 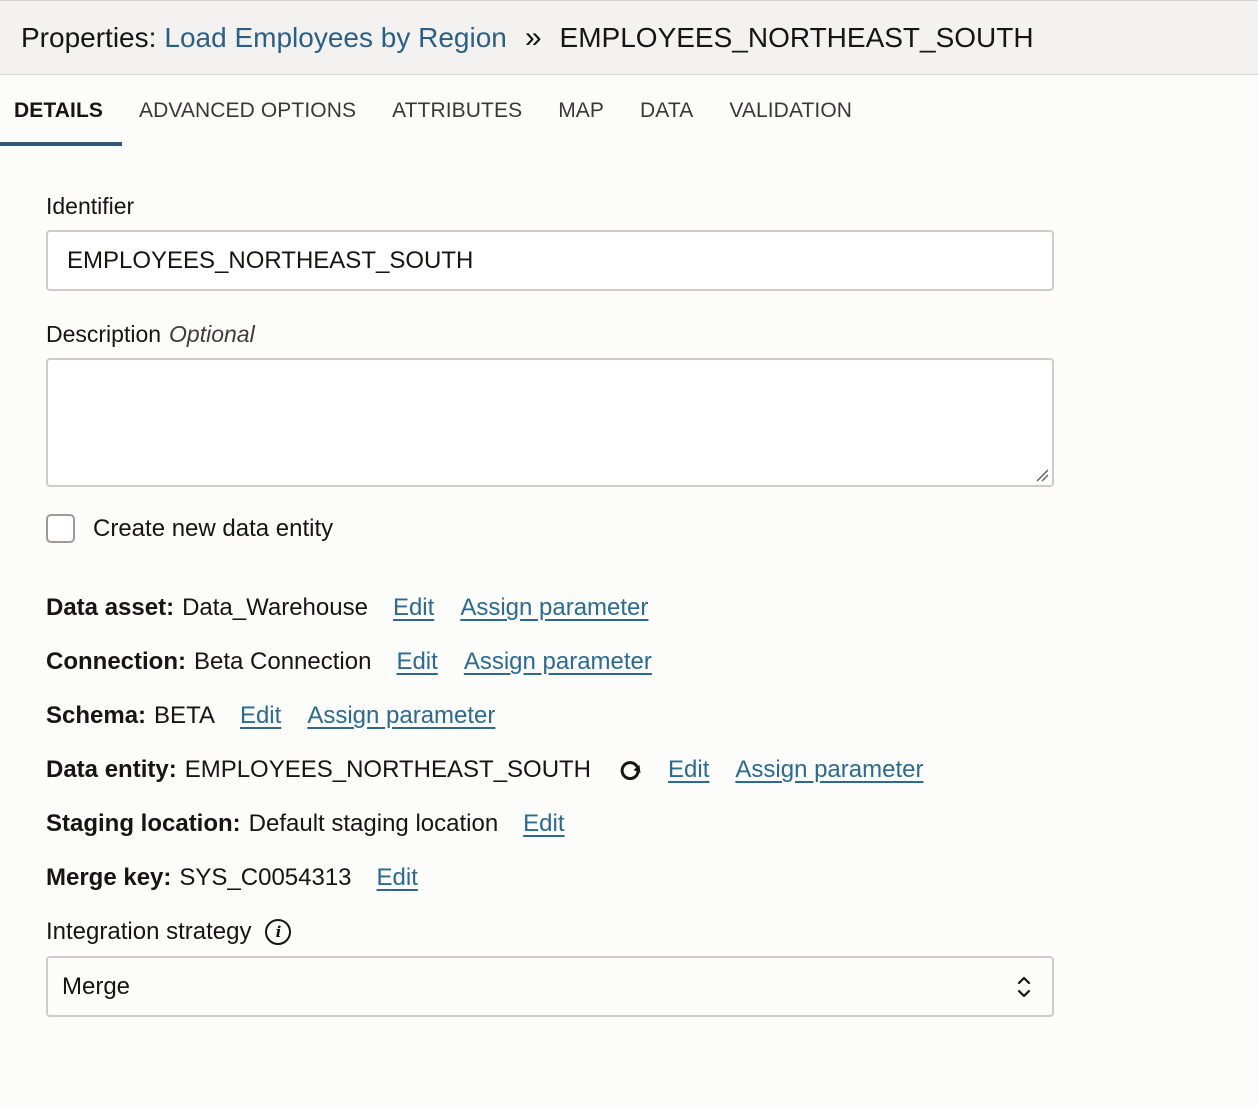 What do you see at coordinates (90, 206) in the screenshot?
I see `identifier-label: Identifier` at bounding box center [90, 206].